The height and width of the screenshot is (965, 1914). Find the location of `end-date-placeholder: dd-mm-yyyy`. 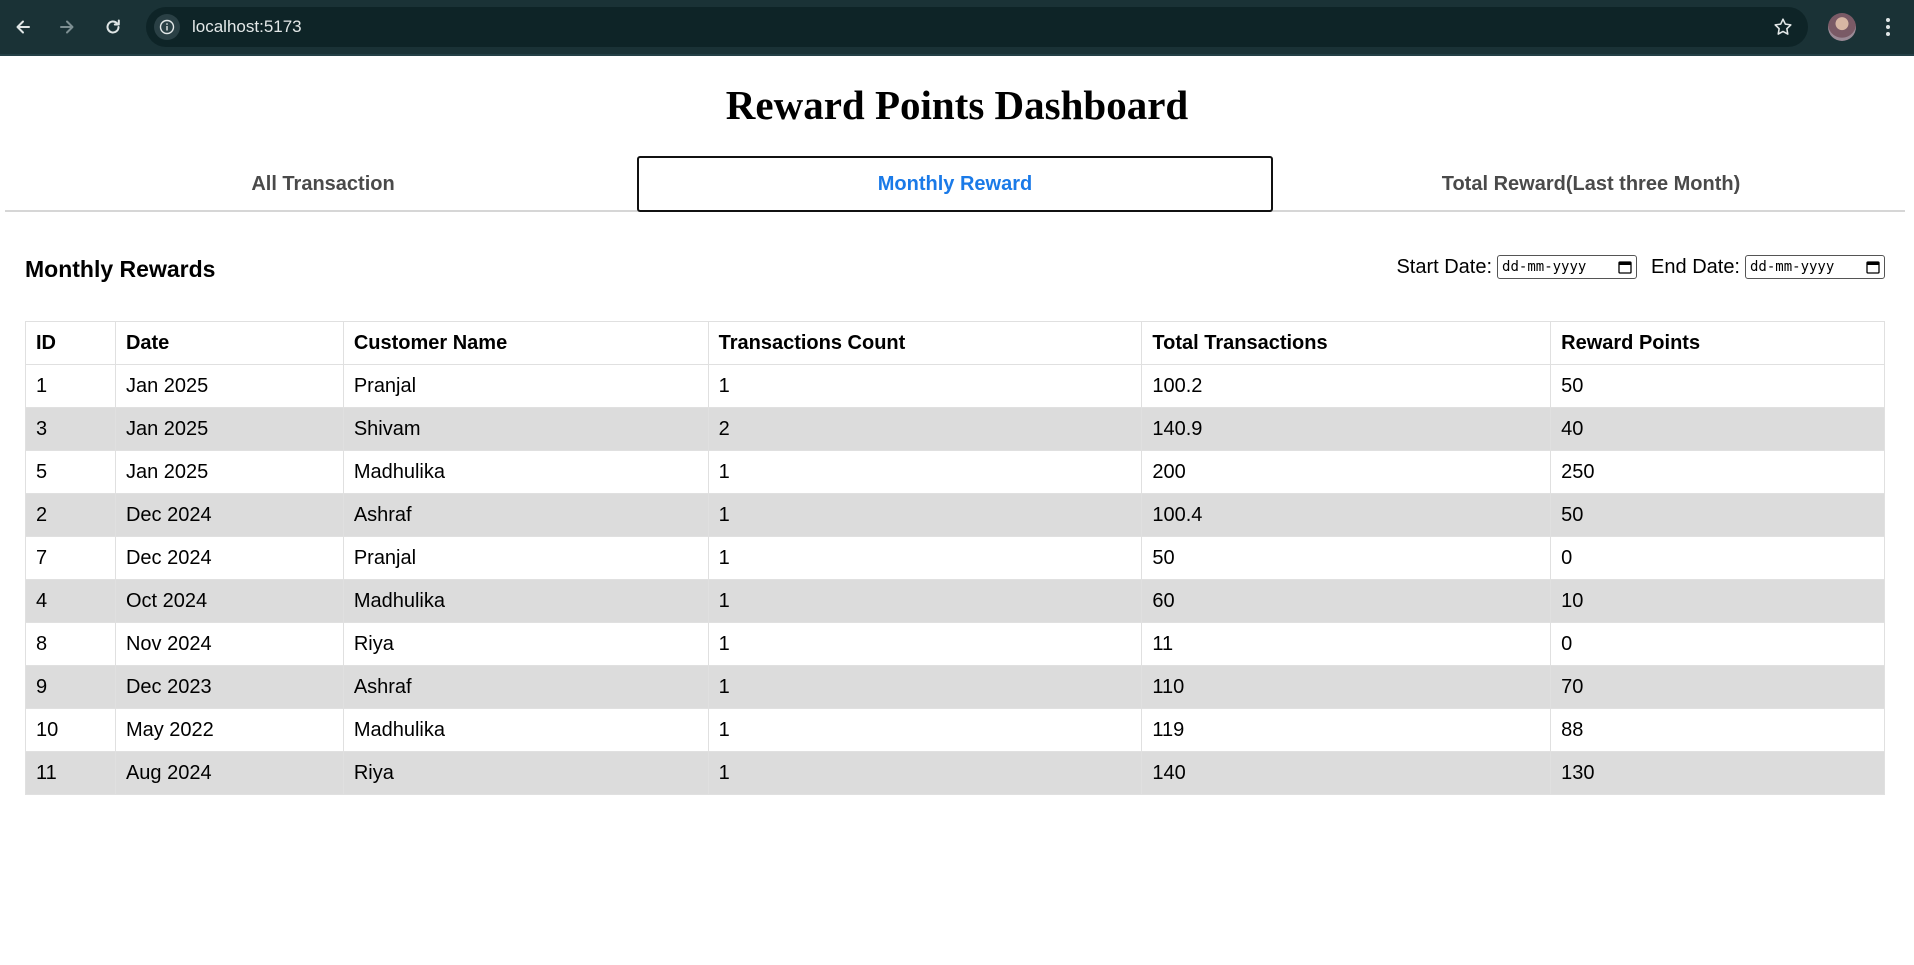

end-date-placeholder: dd-mm-yyyy is located at coordinates (1792, 267).